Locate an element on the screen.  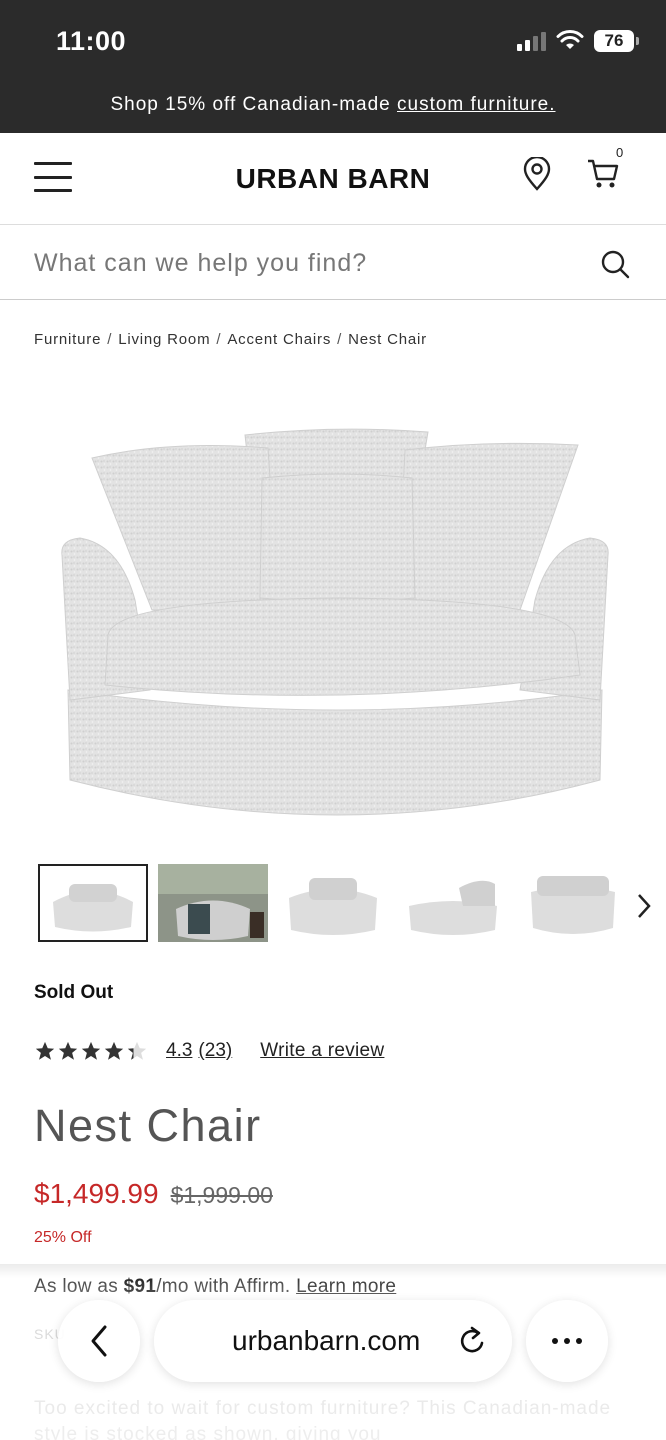
wifi-icon is located at coordinates (570, 39).